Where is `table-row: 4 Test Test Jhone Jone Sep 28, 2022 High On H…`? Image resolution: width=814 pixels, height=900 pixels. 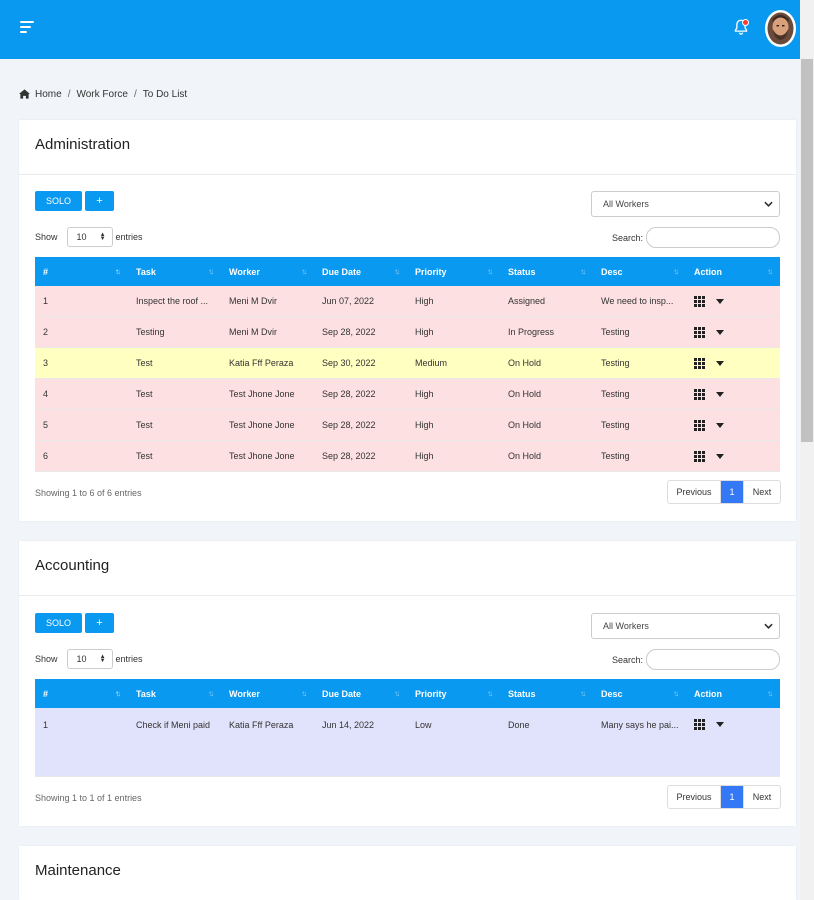 table-row: 4 Test Test Jhone Jone Sep 28, 2022 High On H… is located at coordinates (407, 394).